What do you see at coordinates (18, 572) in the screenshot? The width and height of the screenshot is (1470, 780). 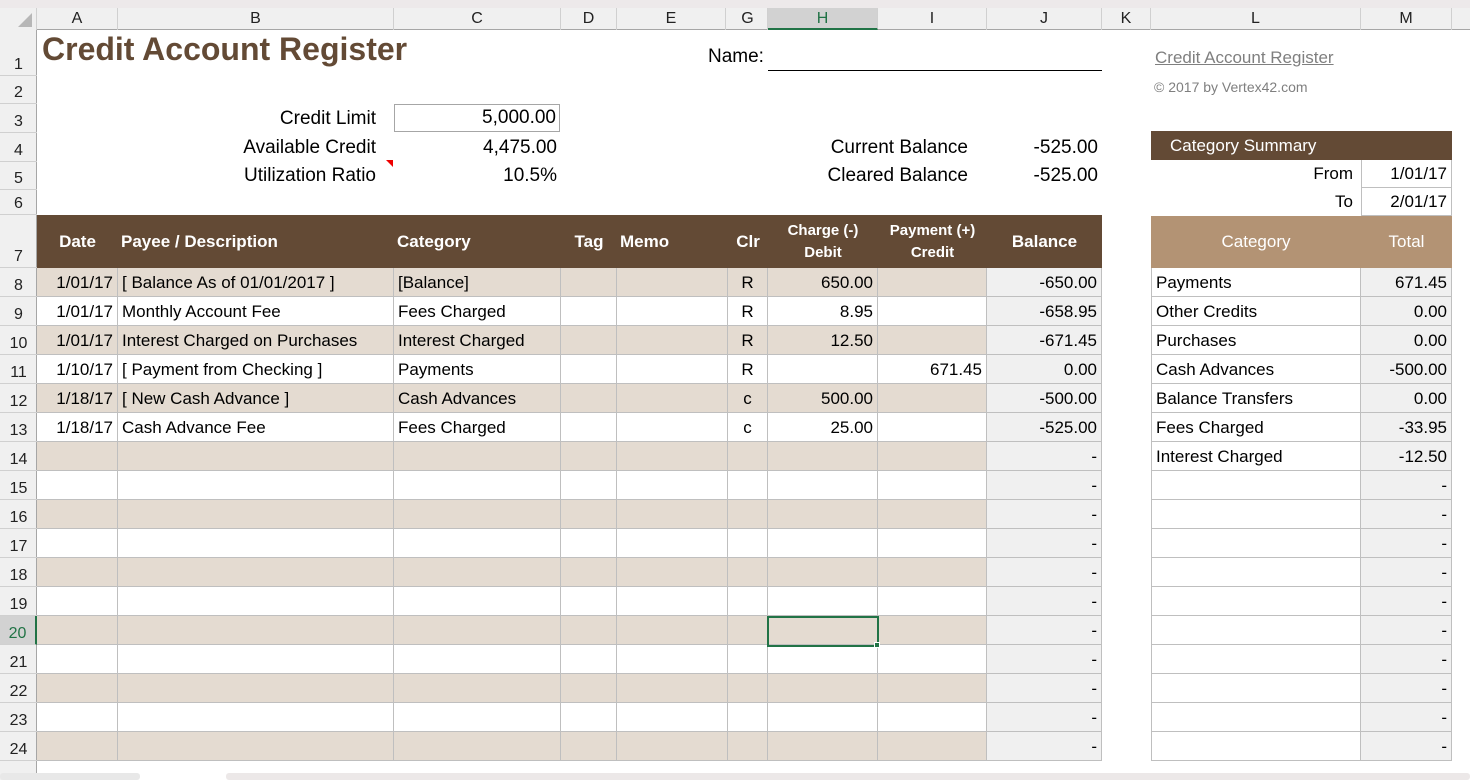 I see `row-header-18: 18` at bounding box center [18, 572].